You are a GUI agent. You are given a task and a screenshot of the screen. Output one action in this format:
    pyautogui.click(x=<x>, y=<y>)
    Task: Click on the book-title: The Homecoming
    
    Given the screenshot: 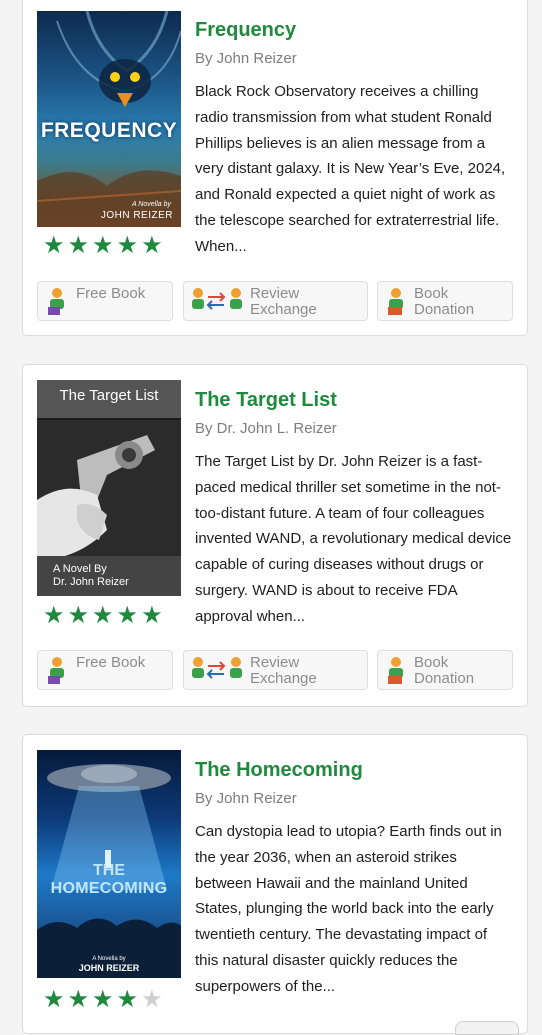 What is the action you would take?
    pyautogui.click(x=354, y=770)
    